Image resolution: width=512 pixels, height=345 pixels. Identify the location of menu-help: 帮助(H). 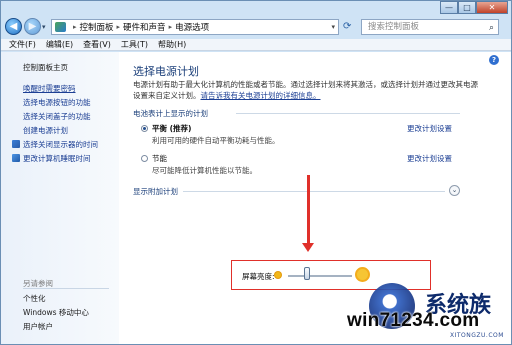
(172, 44).